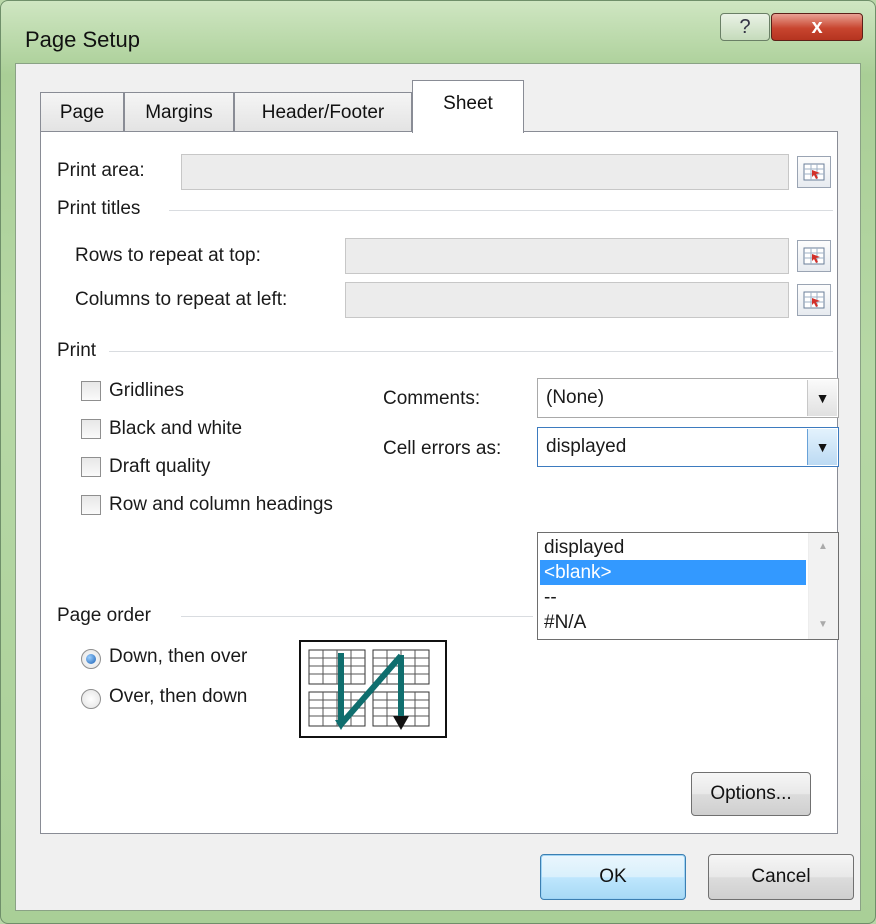 Image resolution: width=876 pixels, height=924 pixels. I want to click on dropdown-scrollbar: ▲ ▼, so click(823, 586).